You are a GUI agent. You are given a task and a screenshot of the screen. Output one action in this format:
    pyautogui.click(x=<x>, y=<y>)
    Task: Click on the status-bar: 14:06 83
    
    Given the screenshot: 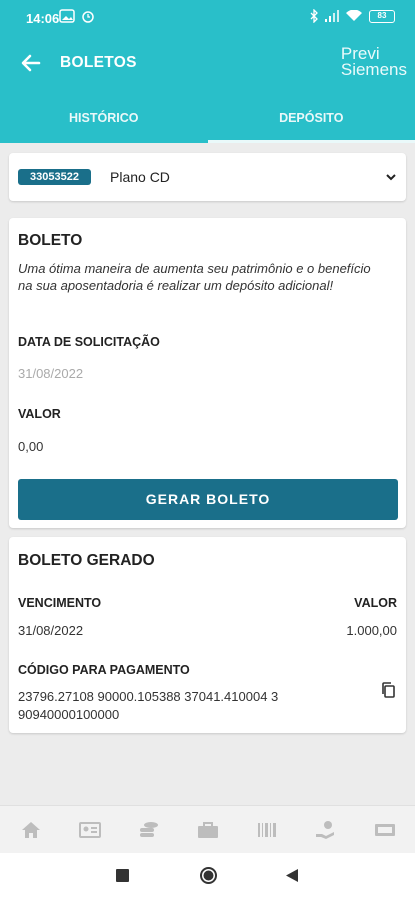 What is the action you would take?
    pyautogui.click(x=207, y=18)
    